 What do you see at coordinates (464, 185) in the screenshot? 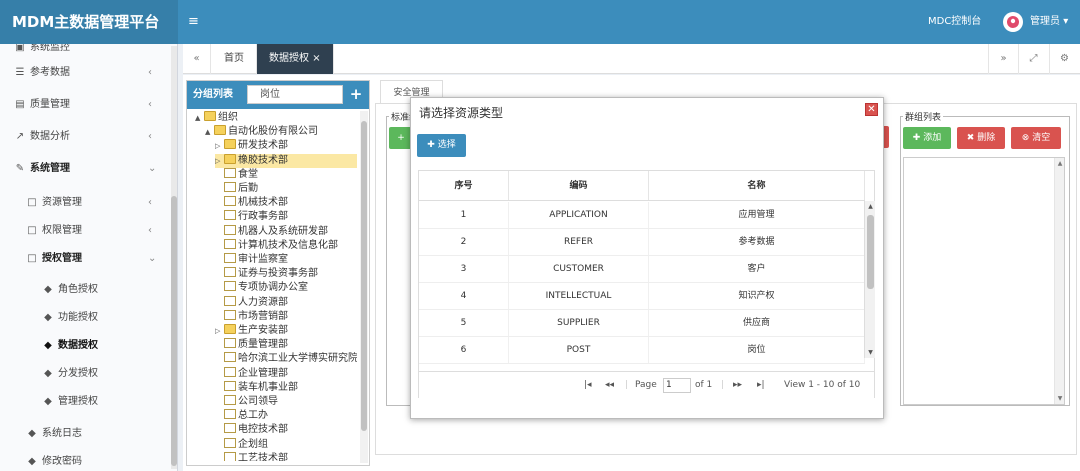
I see `column-header-no: 序号` at bounding box center [464, 185].